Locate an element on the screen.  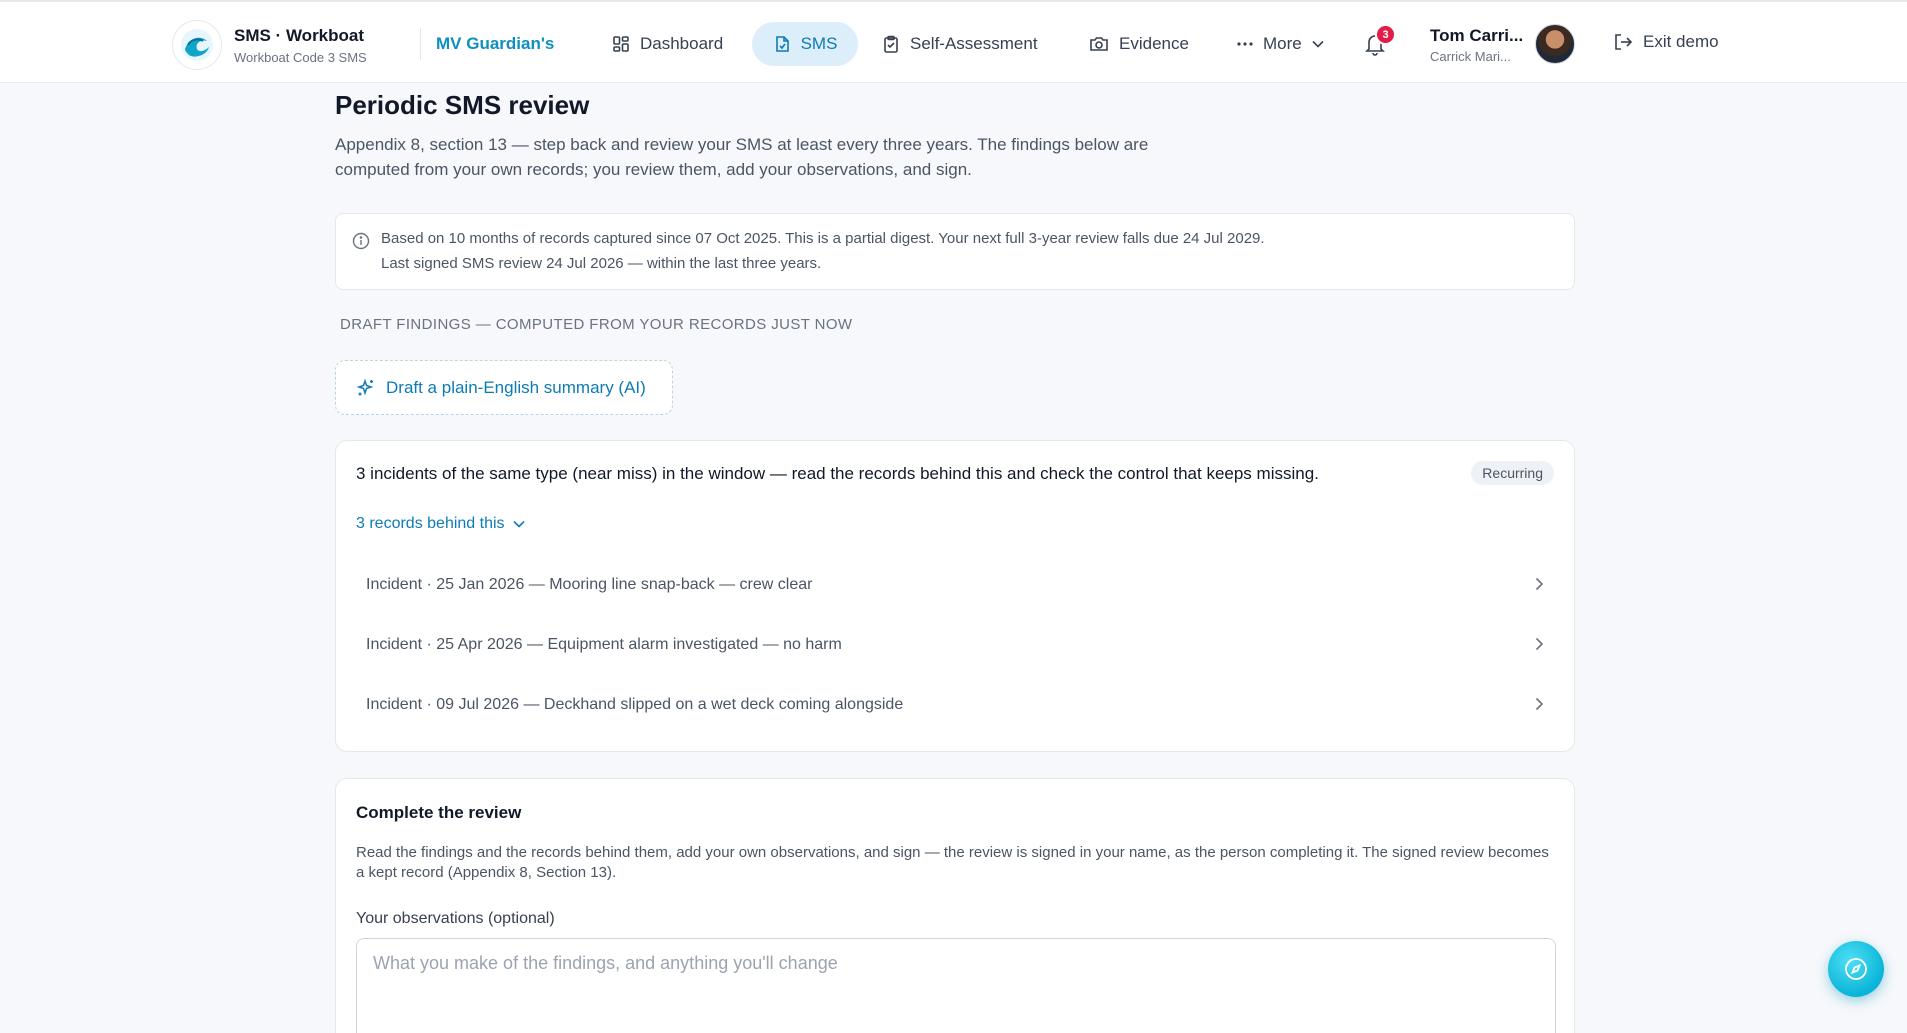
compass-help-button is located at coordinates (1856, 969).